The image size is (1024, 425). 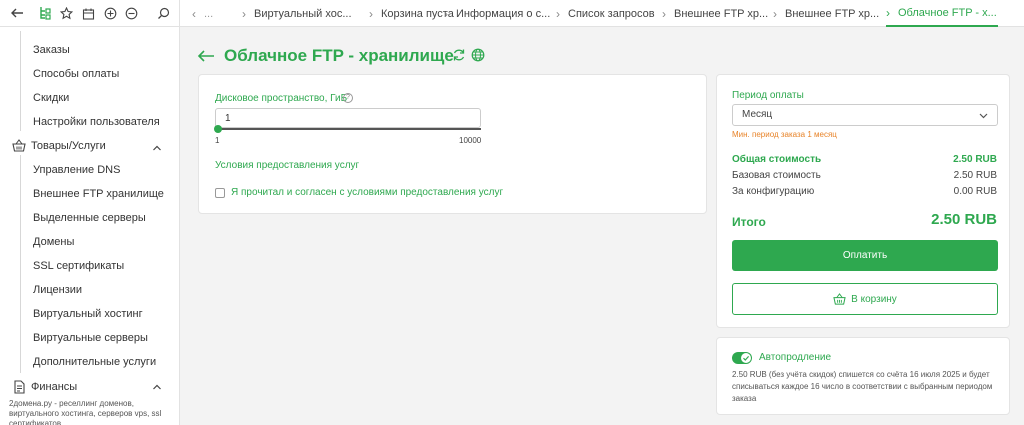 I want to click on sidebar-group-label: Финансы, so click(x=54, y=387).